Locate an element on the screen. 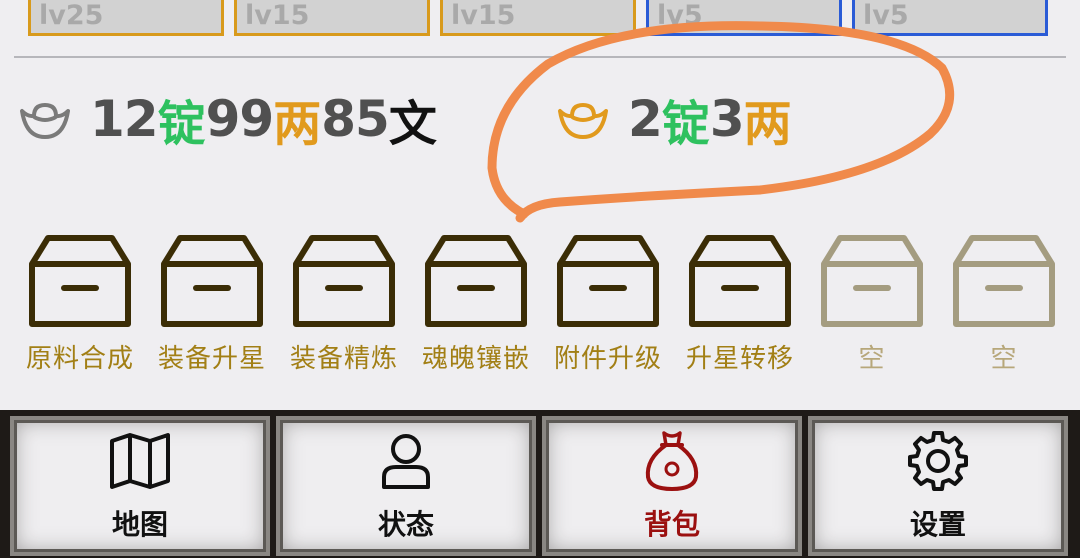  equipment-slot: lv25 is located at coordinates (126, 18).